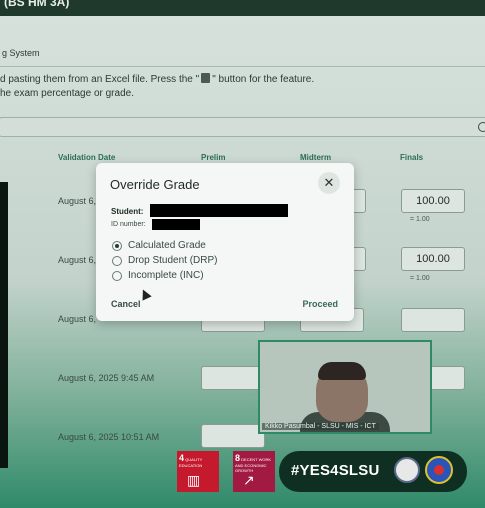 This screenshot has width=485, height=508. I want to click on option-calculated-grade: Calculated Grade, so click(159, 245).